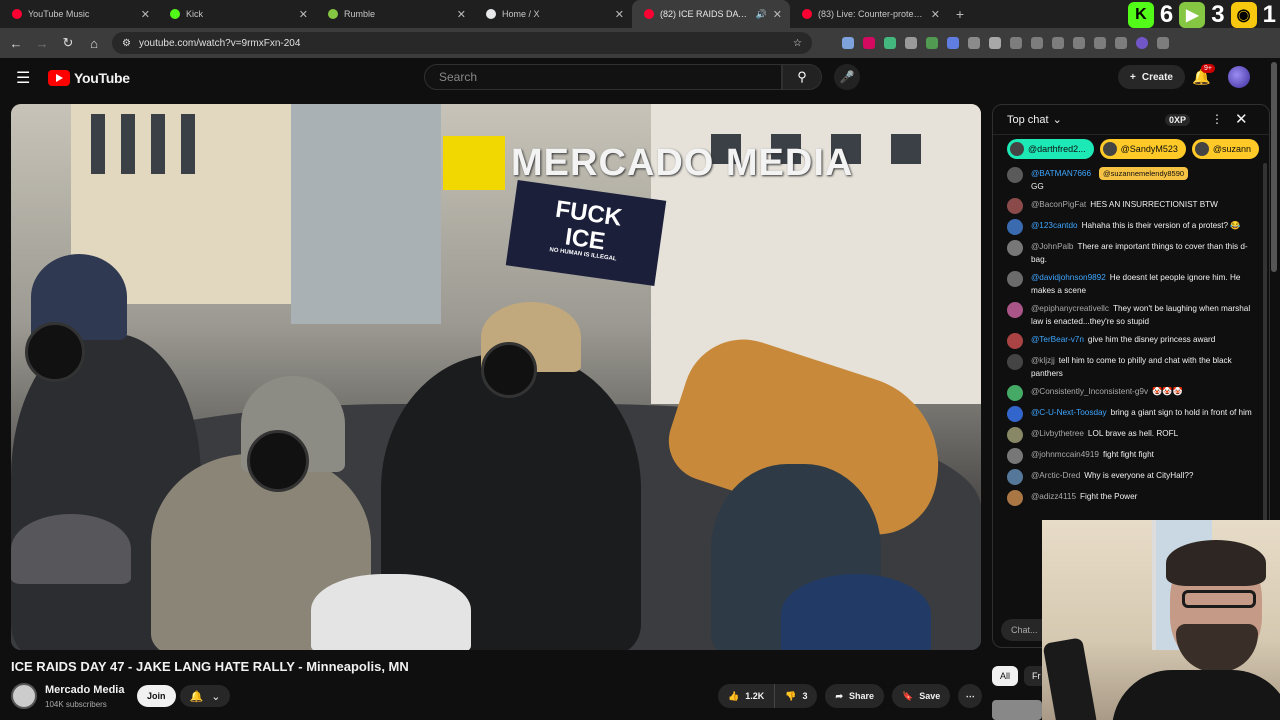 The image size is (1280, 720). What do you see at coordinates (855, 696) in the screenshot?
I see `share-button: ➦ Share` at bounding box center [855, 696].